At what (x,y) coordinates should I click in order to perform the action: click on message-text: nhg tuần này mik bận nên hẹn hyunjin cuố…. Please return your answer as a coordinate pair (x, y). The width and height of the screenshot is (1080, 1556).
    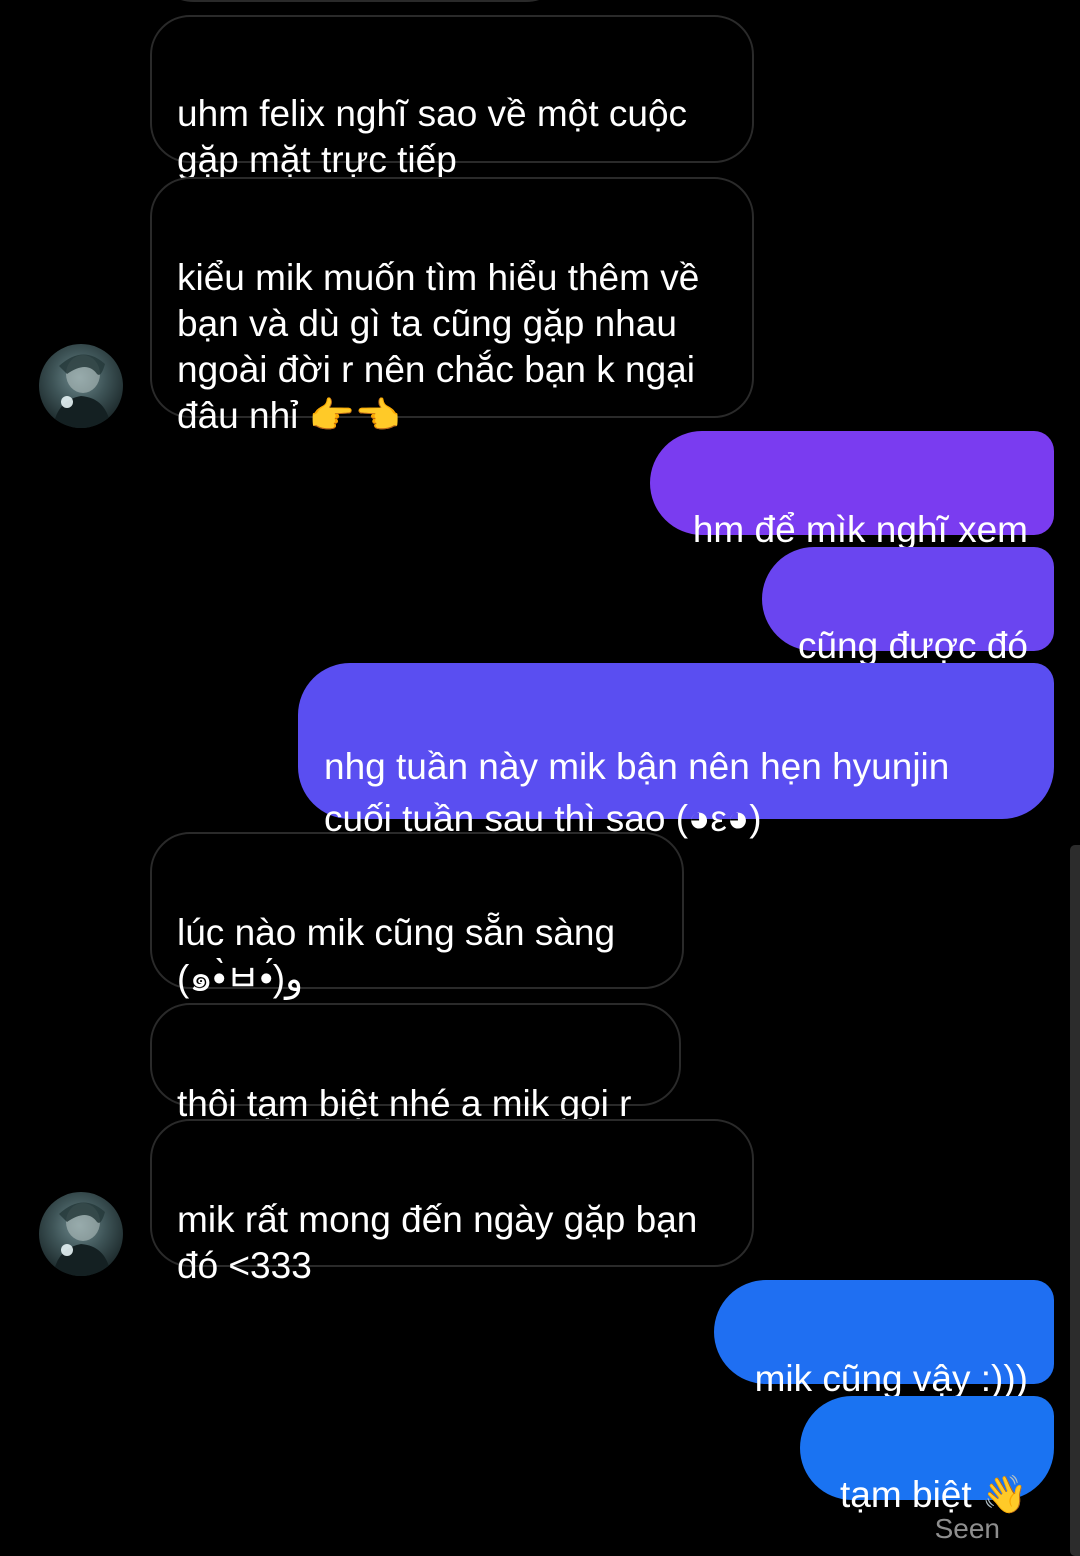
    Looking at the image, I should click on (637, 792).